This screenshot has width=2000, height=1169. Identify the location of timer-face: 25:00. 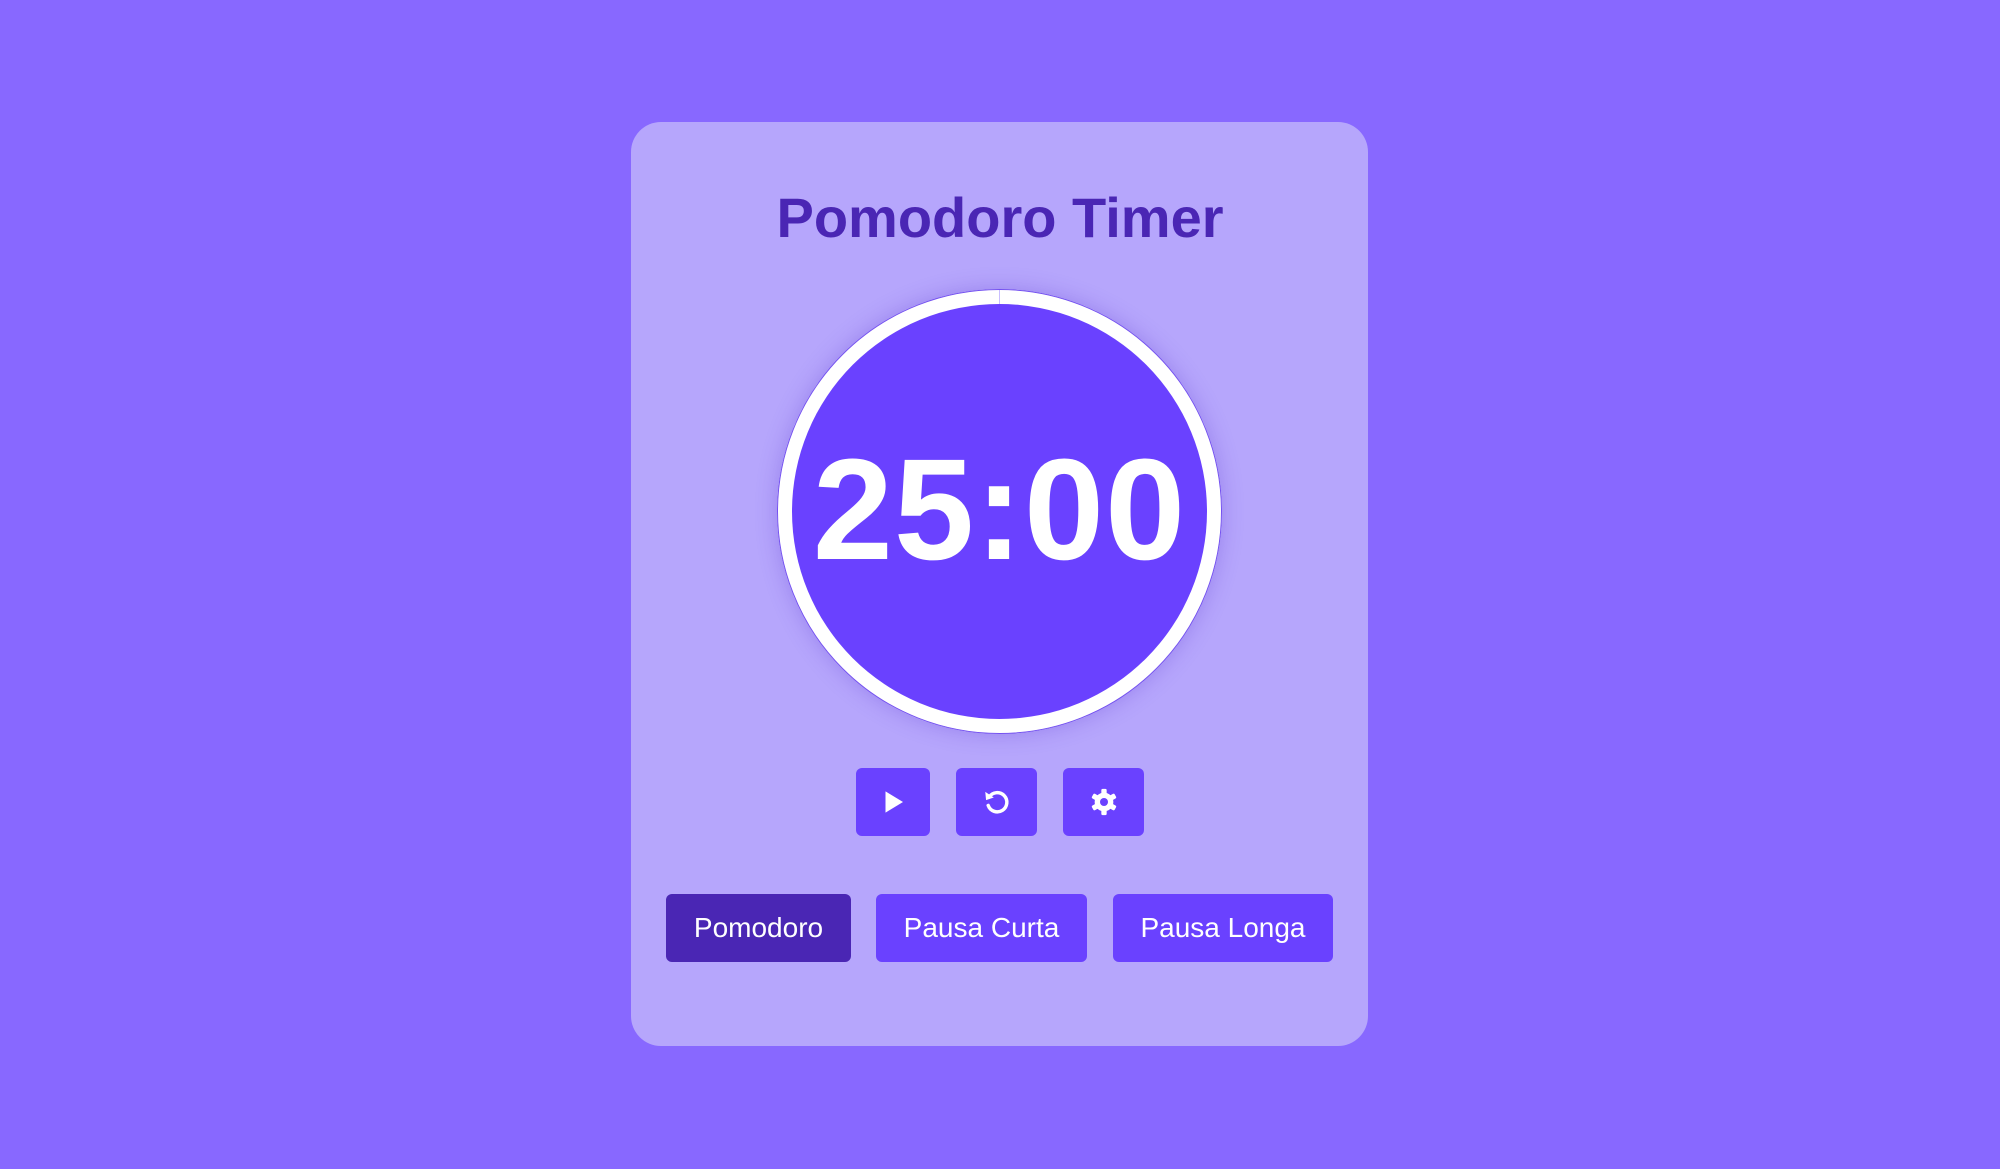
(999, 511).